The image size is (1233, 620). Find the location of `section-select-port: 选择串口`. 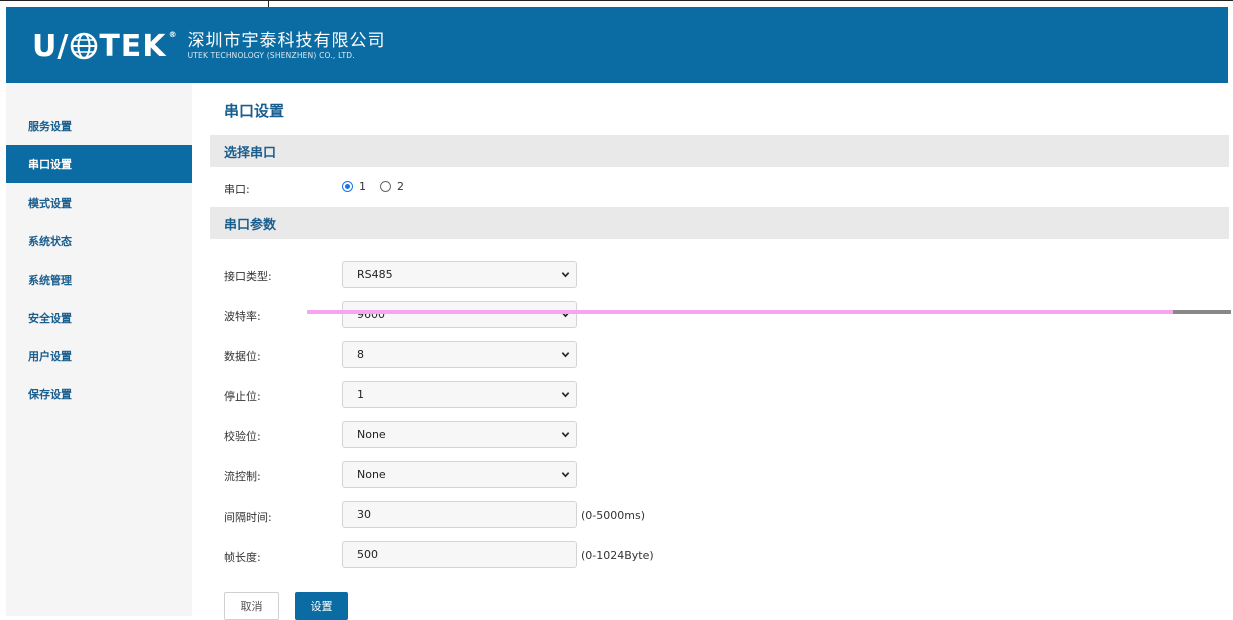

section-select-port: 选择串口 is located at coordinates (719, 151).